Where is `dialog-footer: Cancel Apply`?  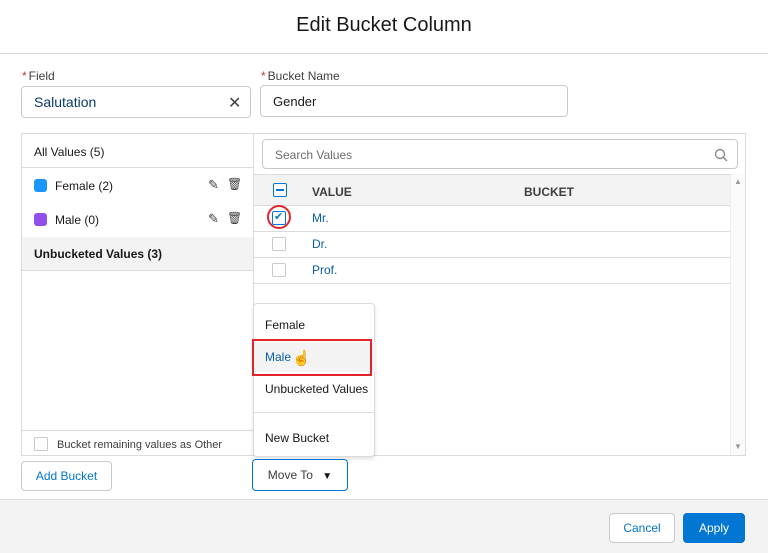 dialog-footer: Cancel Apply is located at coordinates (384, 526).